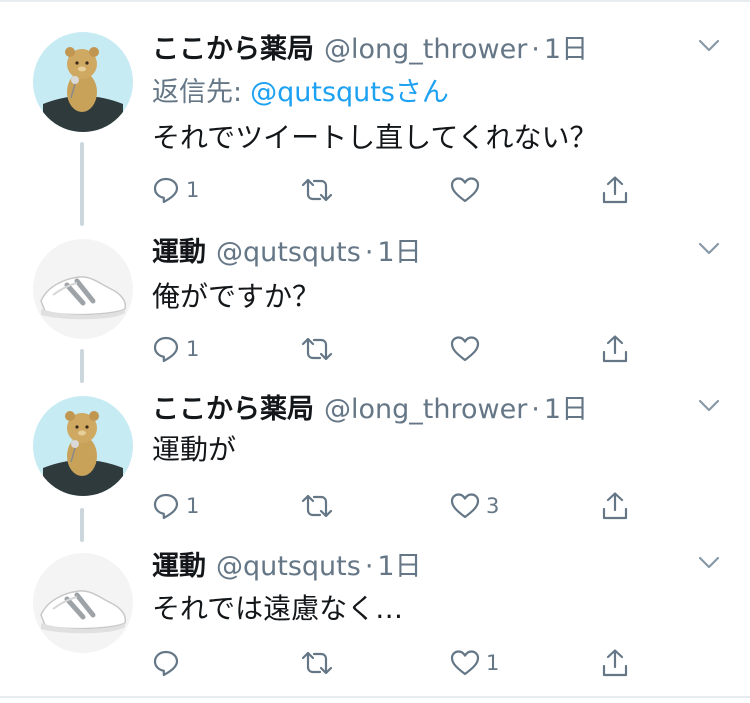 The height and width of the screenshot is (703, 750). What do you see at coordinates (236, 296) in the screenshot?
I see `tweet-text: 俺がですか？` at bounding box center [236, 296].